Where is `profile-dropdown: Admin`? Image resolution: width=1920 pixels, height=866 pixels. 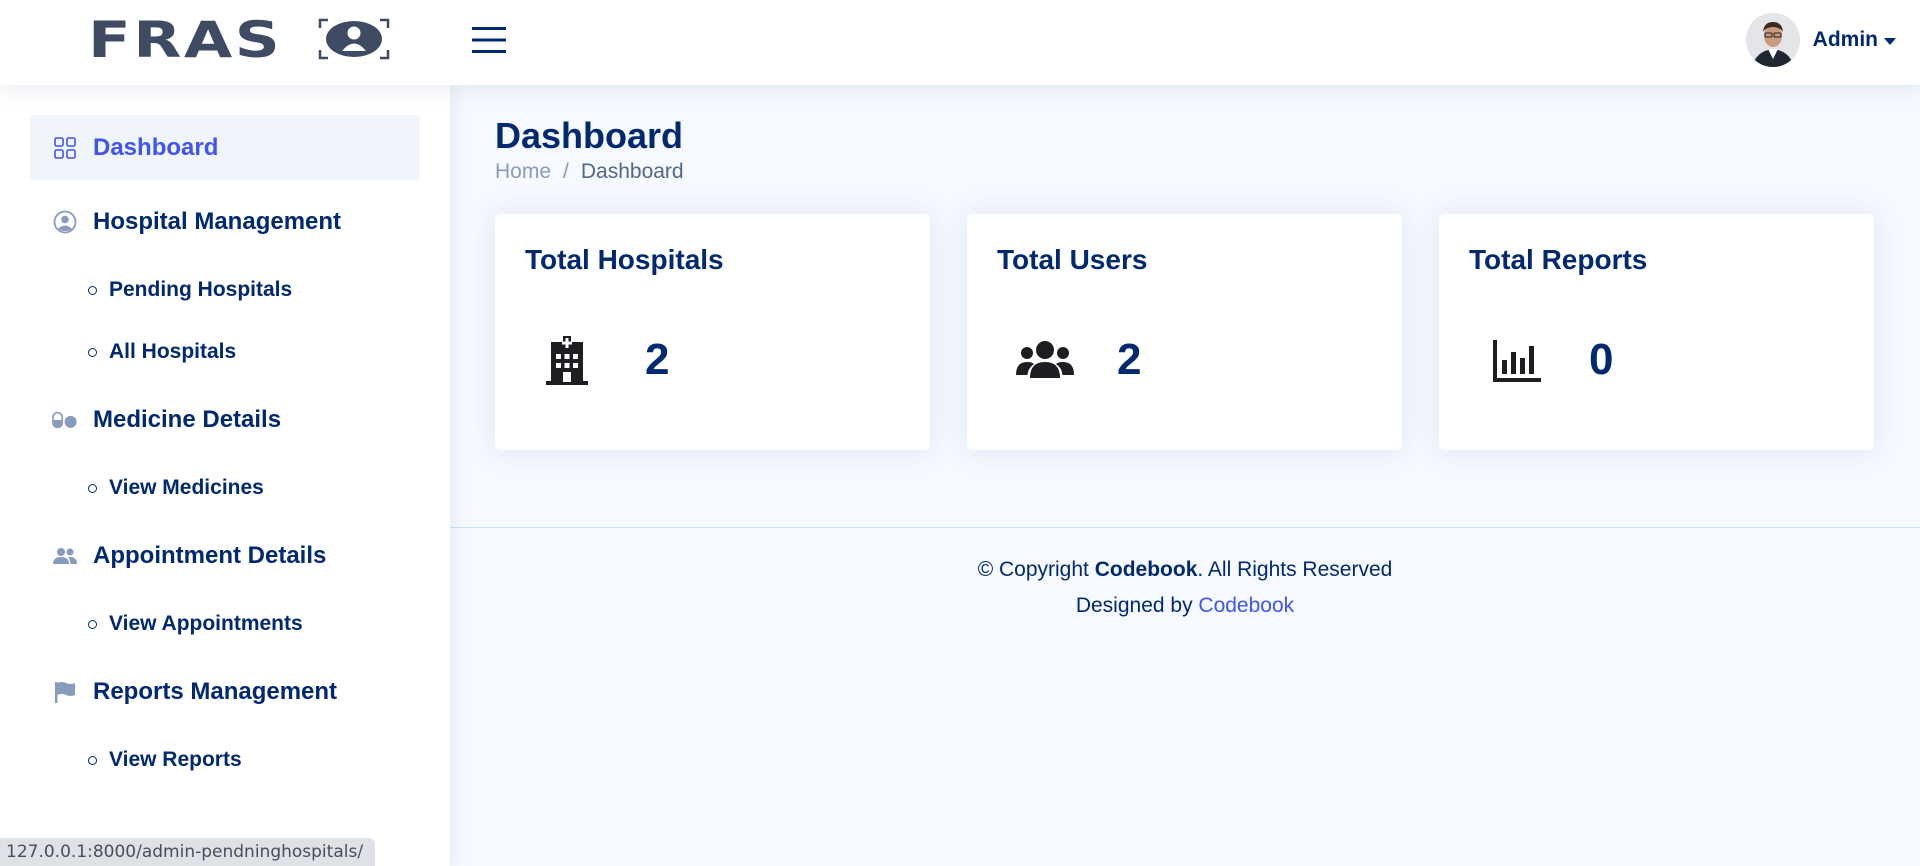 profile-dropdown: Admin is located at coordinates (1820, 40).